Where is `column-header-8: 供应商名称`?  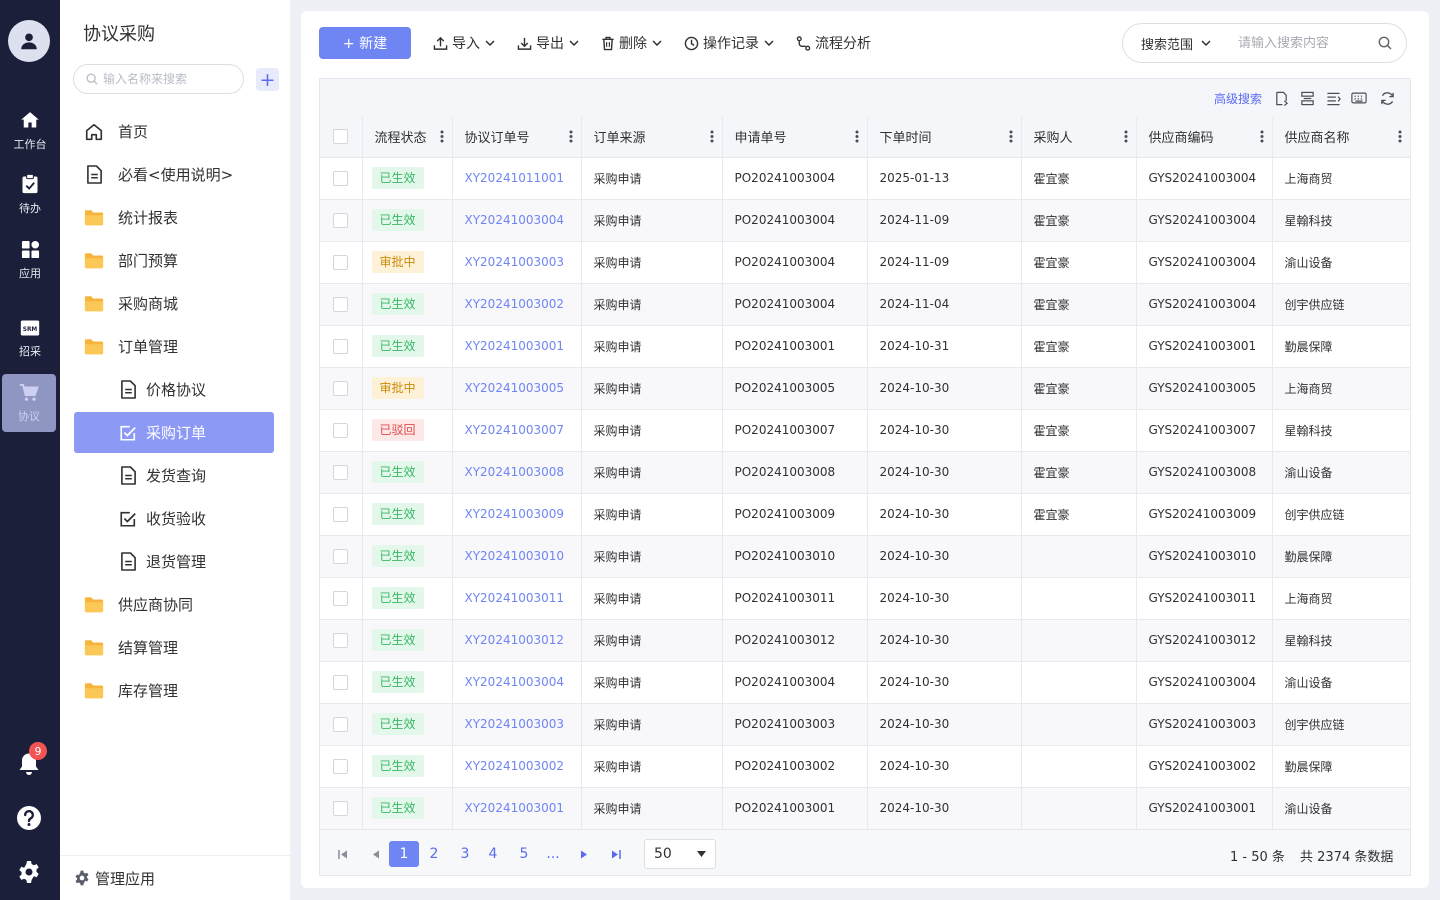
column-header-8: 供应商名称 is located at coordinates (1341, 137).